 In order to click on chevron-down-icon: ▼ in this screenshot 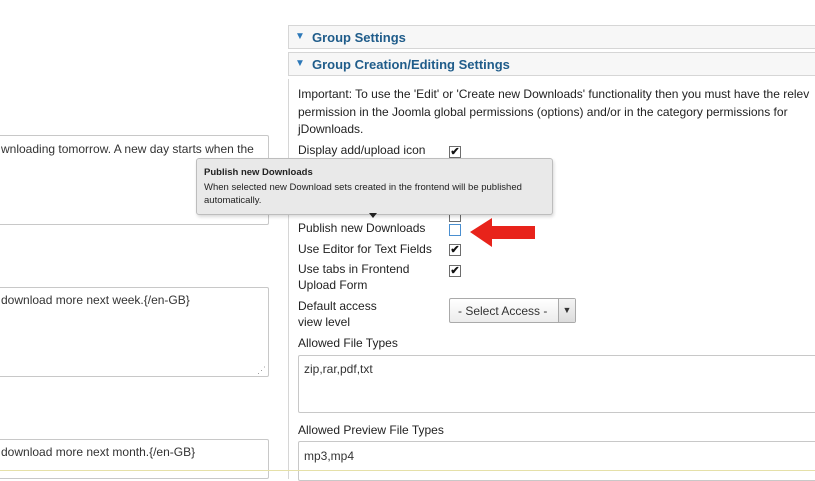, I will do `click(566, 310)`.